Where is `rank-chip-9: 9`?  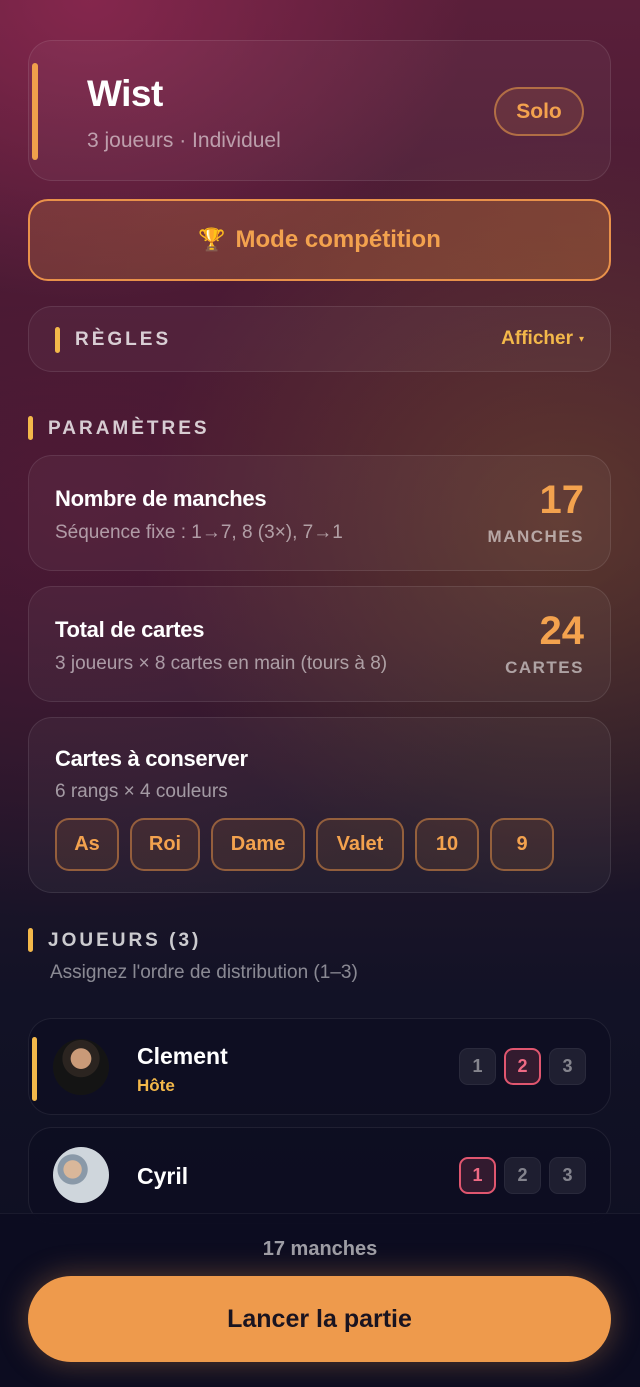
rank-chip-9: 9 is located at coordinates (522, 844).